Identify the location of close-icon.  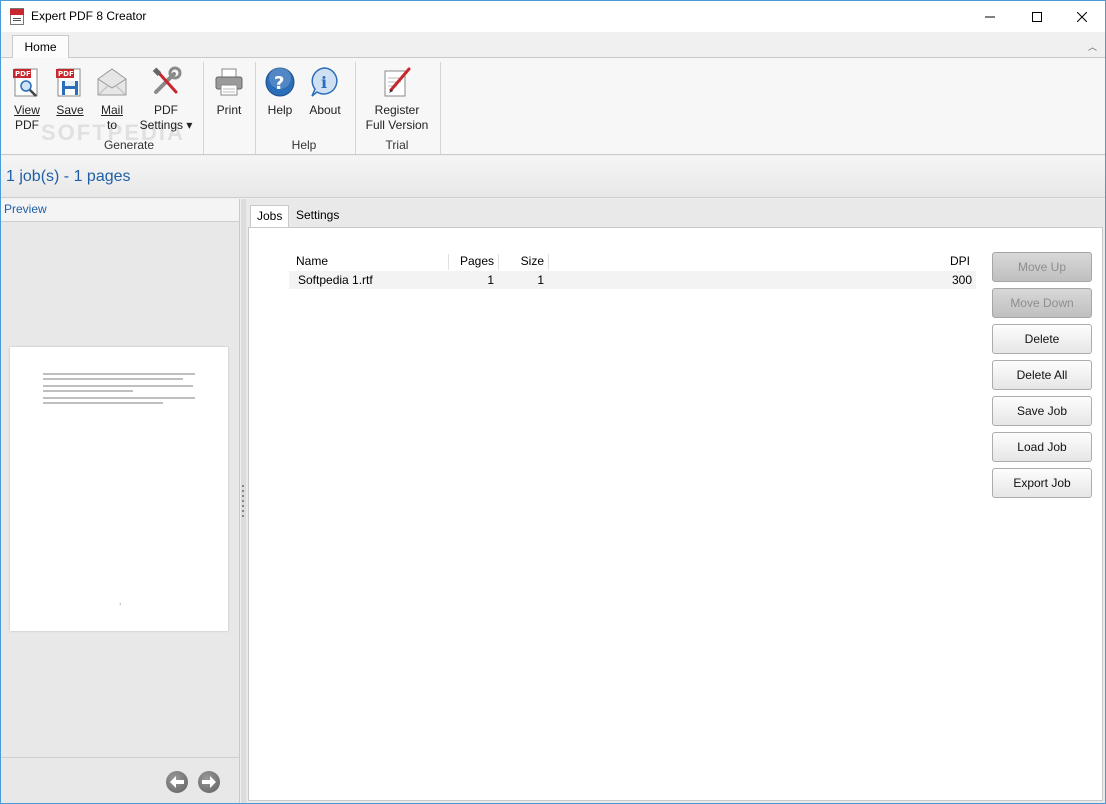
(1082, 16).